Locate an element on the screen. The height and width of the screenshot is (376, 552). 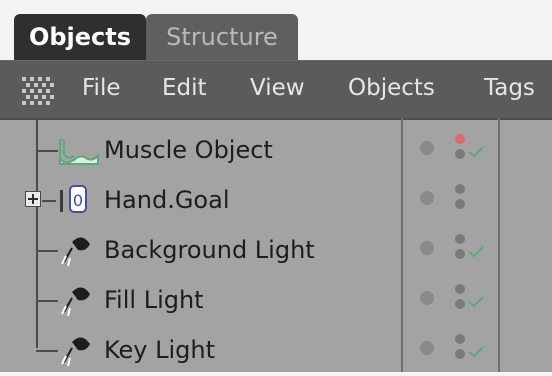
svg-text: 0 is located at coordinates (78, 200).